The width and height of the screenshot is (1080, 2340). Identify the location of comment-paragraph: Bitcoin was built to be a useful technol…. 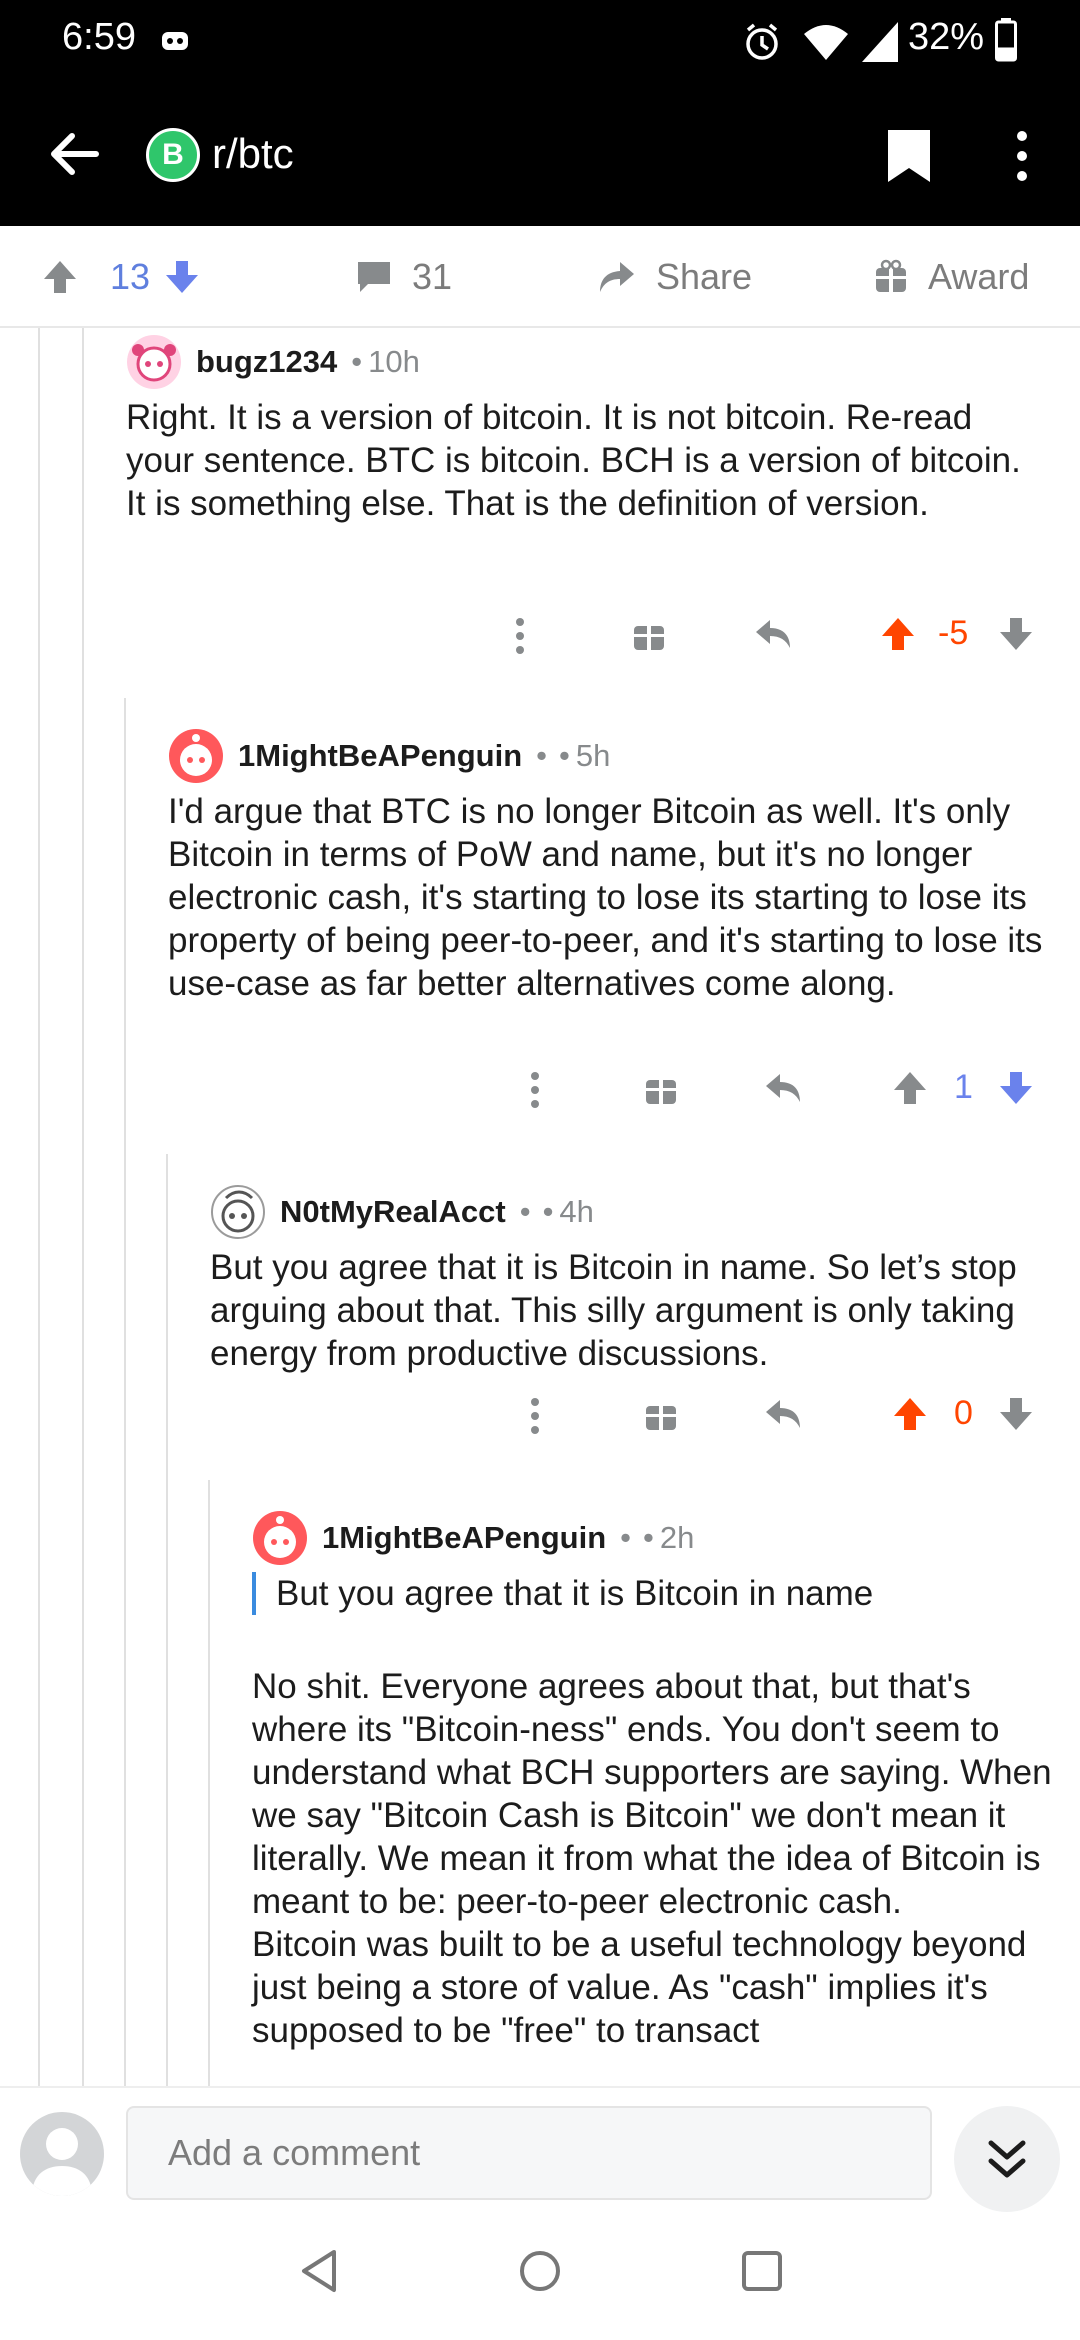
(639, 1987).